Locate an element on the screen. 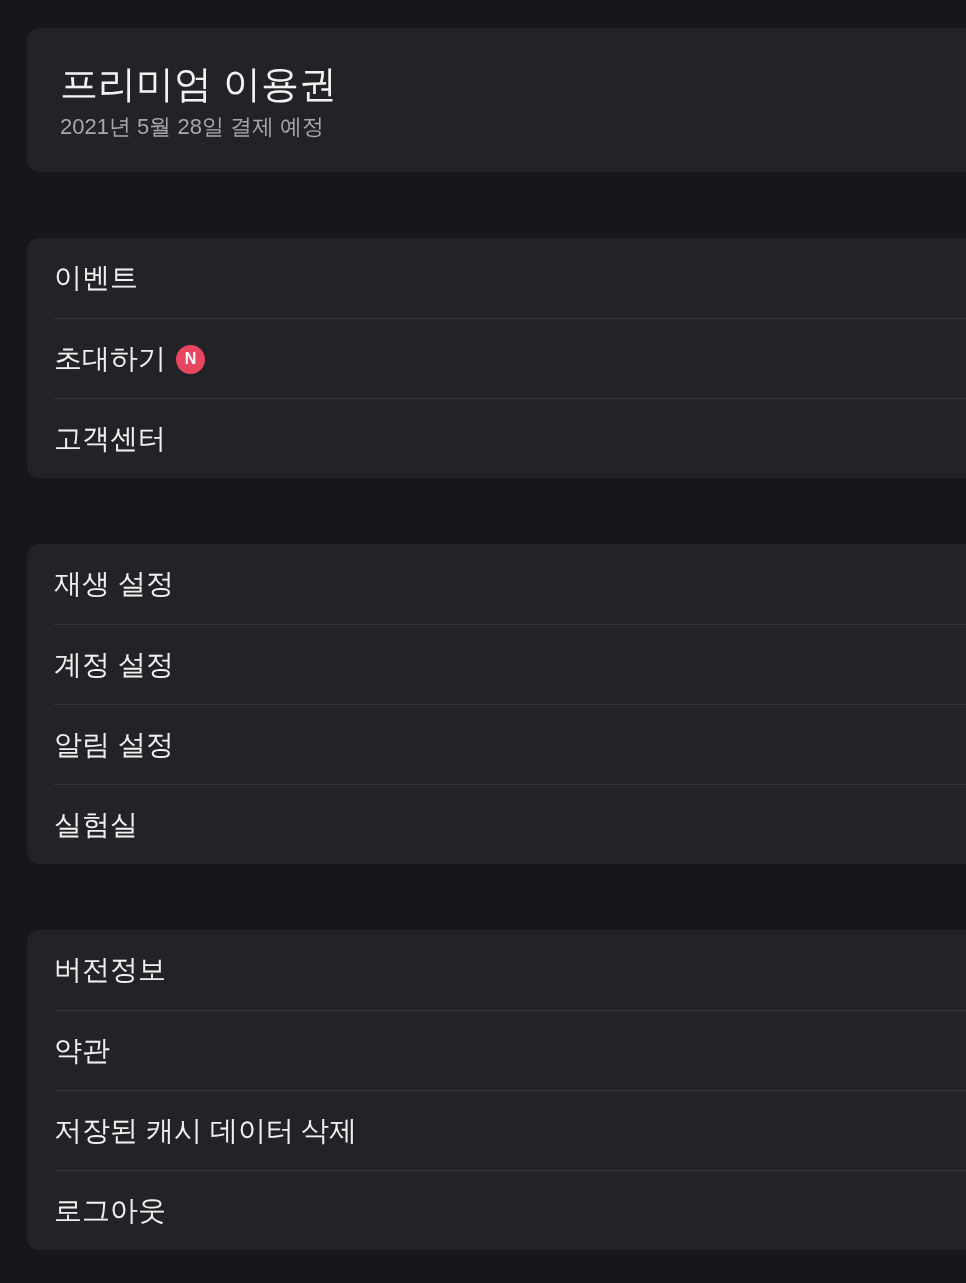  plan-title: 프리미엄 이용권 is located at coordinates (198, 84).